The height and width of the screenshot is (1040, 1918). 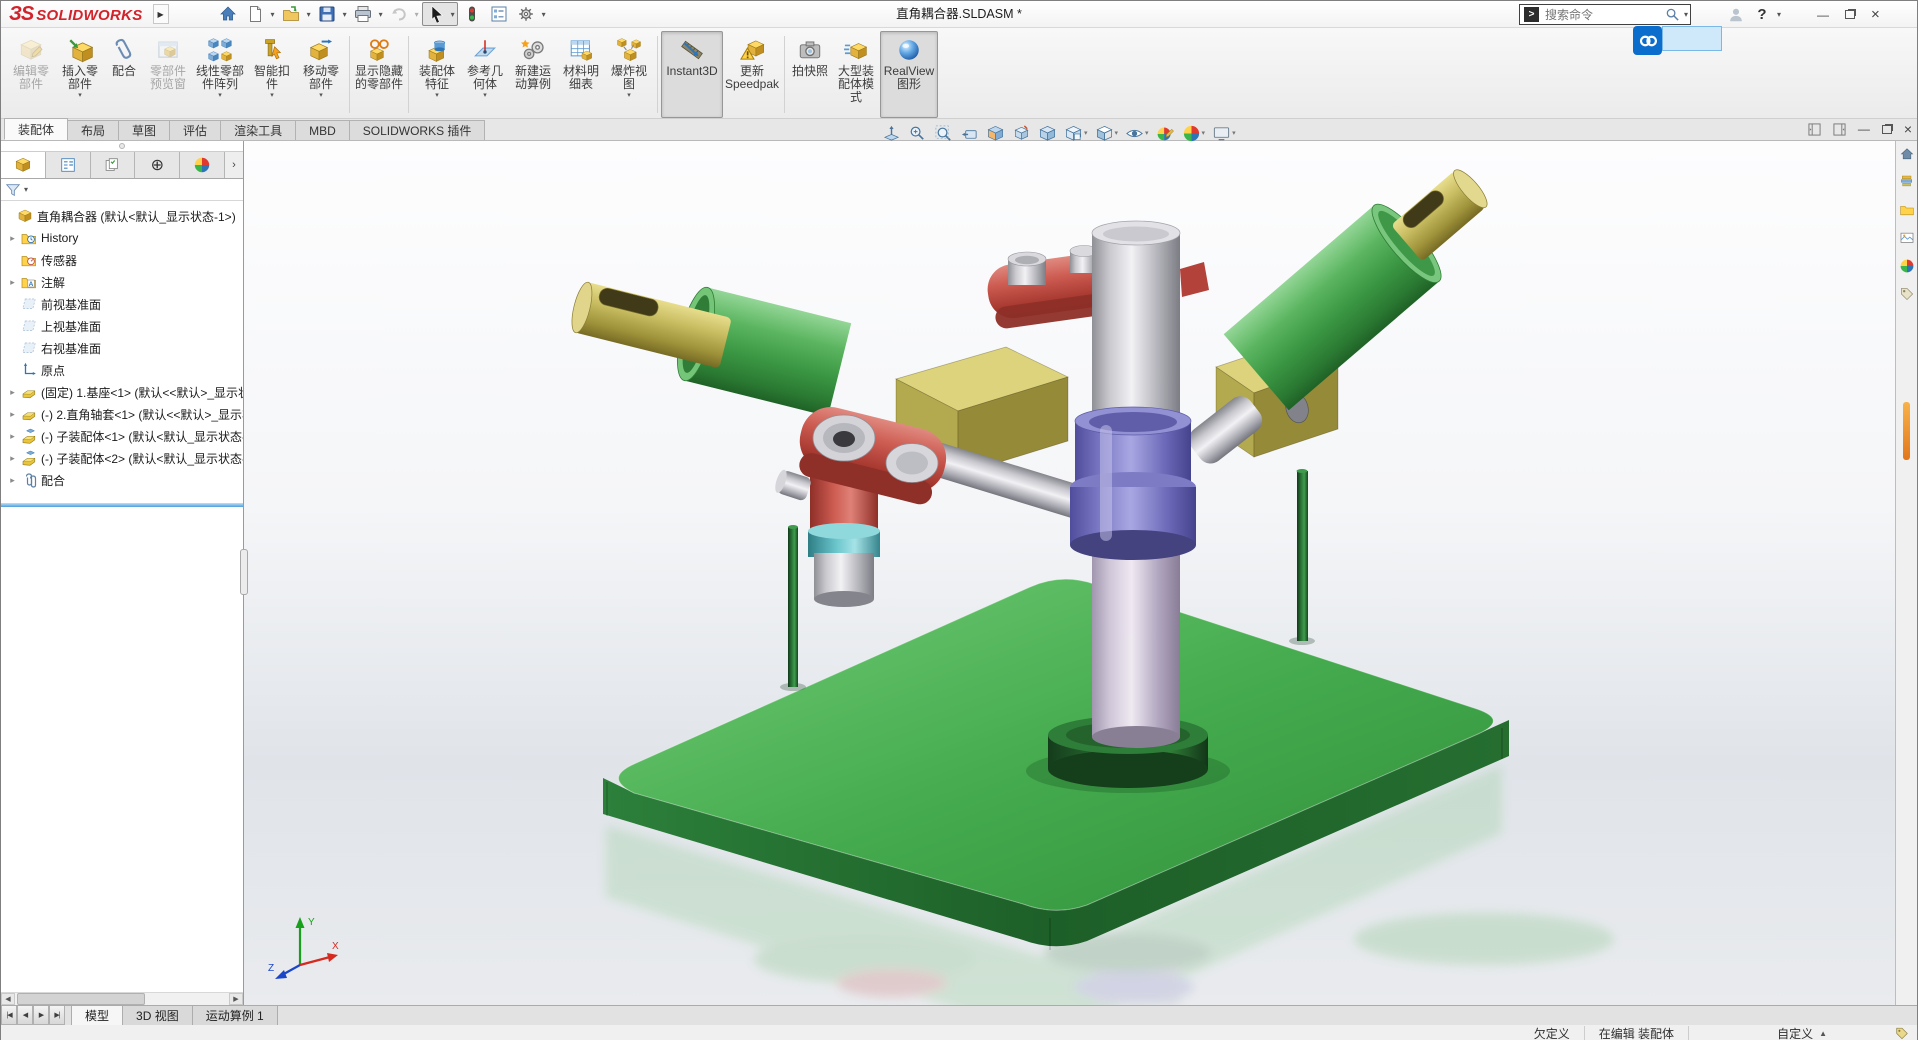 I want to click on tab-evaluate: 评估, so click(x=195, y=130).